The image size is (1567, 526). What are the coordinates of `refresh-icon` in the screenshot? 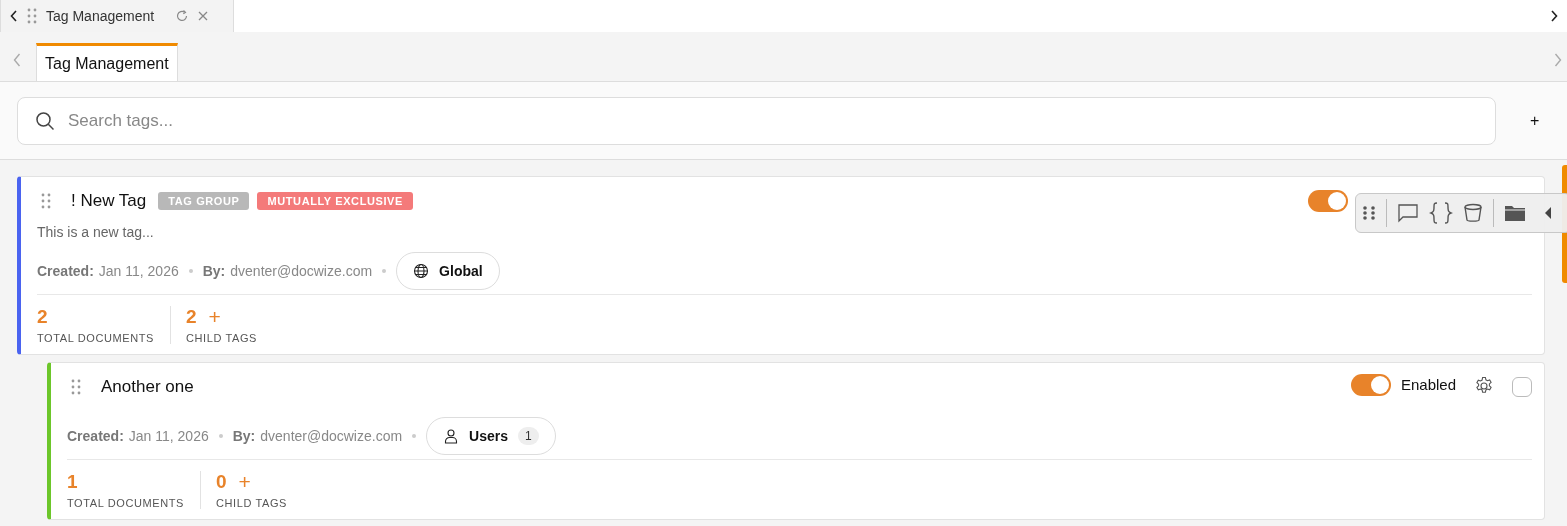 It's located at (182, 16).